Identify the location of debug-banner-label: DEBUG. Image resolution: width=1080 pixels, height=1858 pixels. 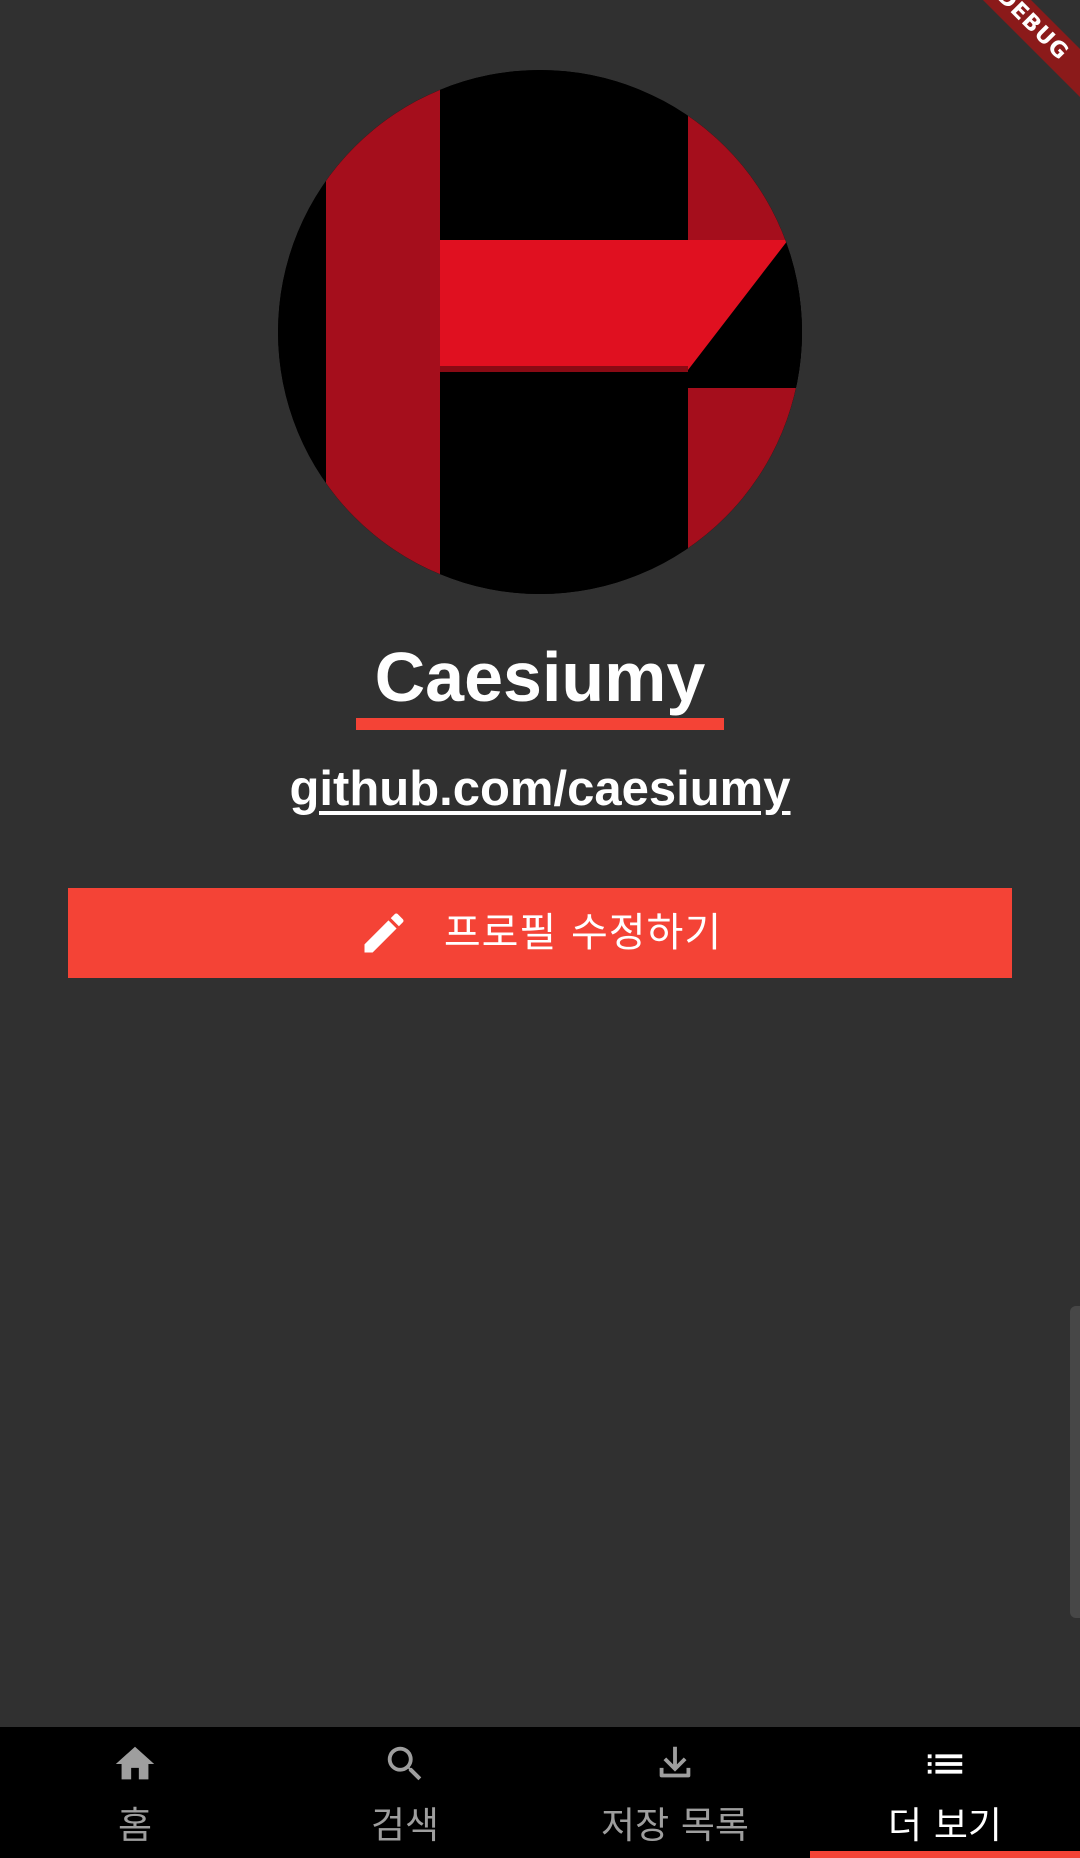
(1025, 54).